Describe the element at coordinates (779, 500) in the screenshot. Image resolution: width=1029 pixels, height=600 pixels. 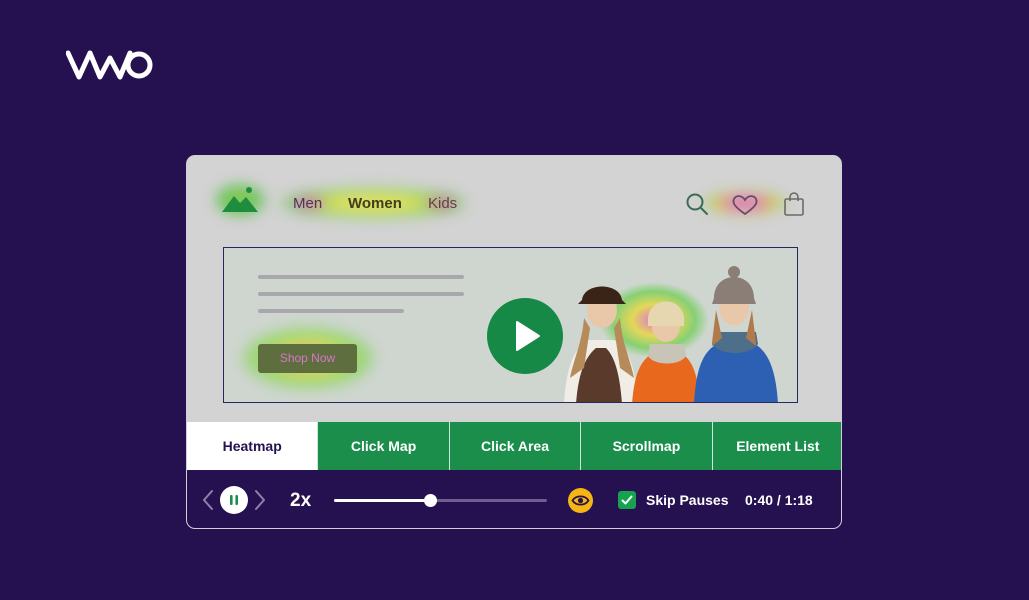
I see `playback-time: 0:40 / 1:18` at that location.